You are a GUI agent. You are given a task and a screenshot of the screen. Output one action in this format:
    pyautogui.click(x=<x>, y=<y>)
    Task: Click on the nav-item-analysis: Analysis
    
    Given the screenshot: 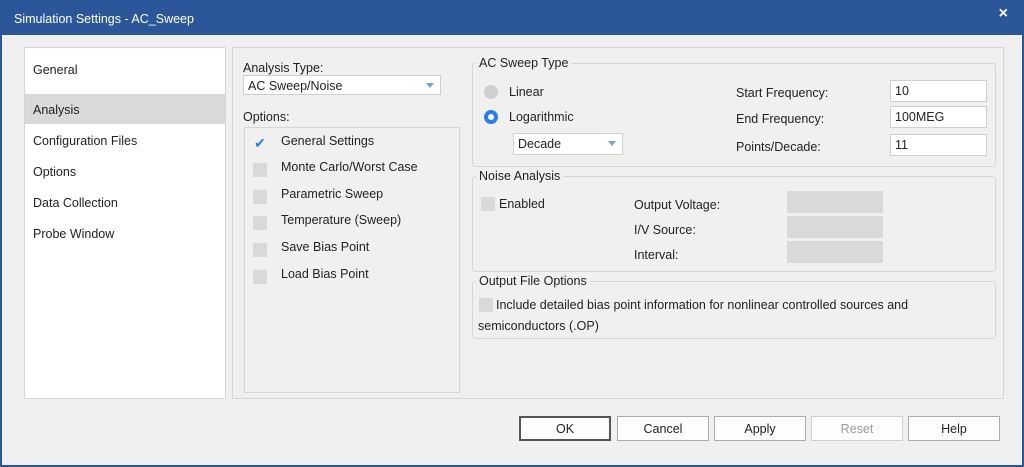 What is the action you would take?
    pyautogui.click(x=125, y=109)
    